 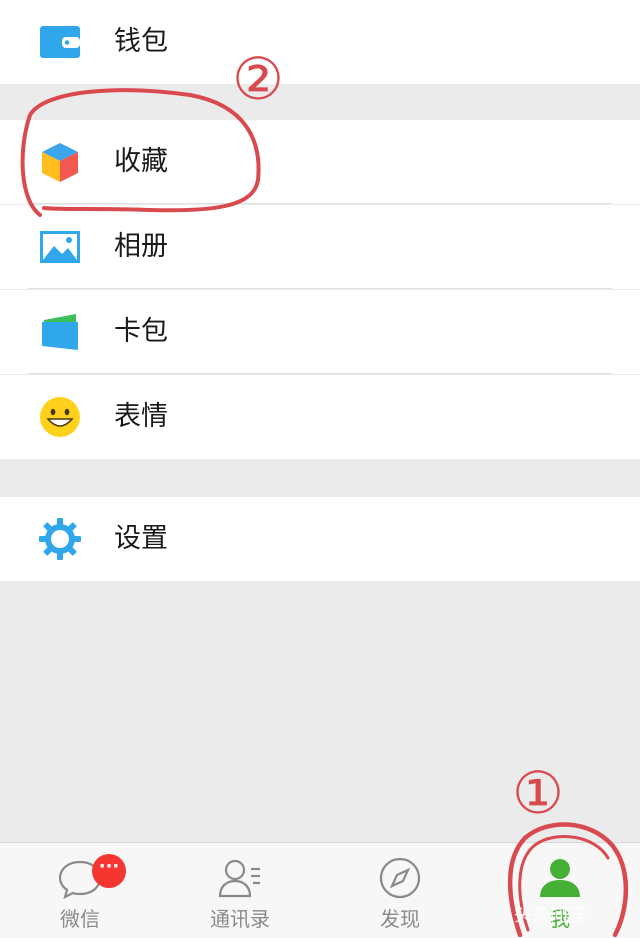 What do you see at coordinates (240, 919) in the screenshot?
I see `tab-label: 通讯录` at bounding box center [240, 919].